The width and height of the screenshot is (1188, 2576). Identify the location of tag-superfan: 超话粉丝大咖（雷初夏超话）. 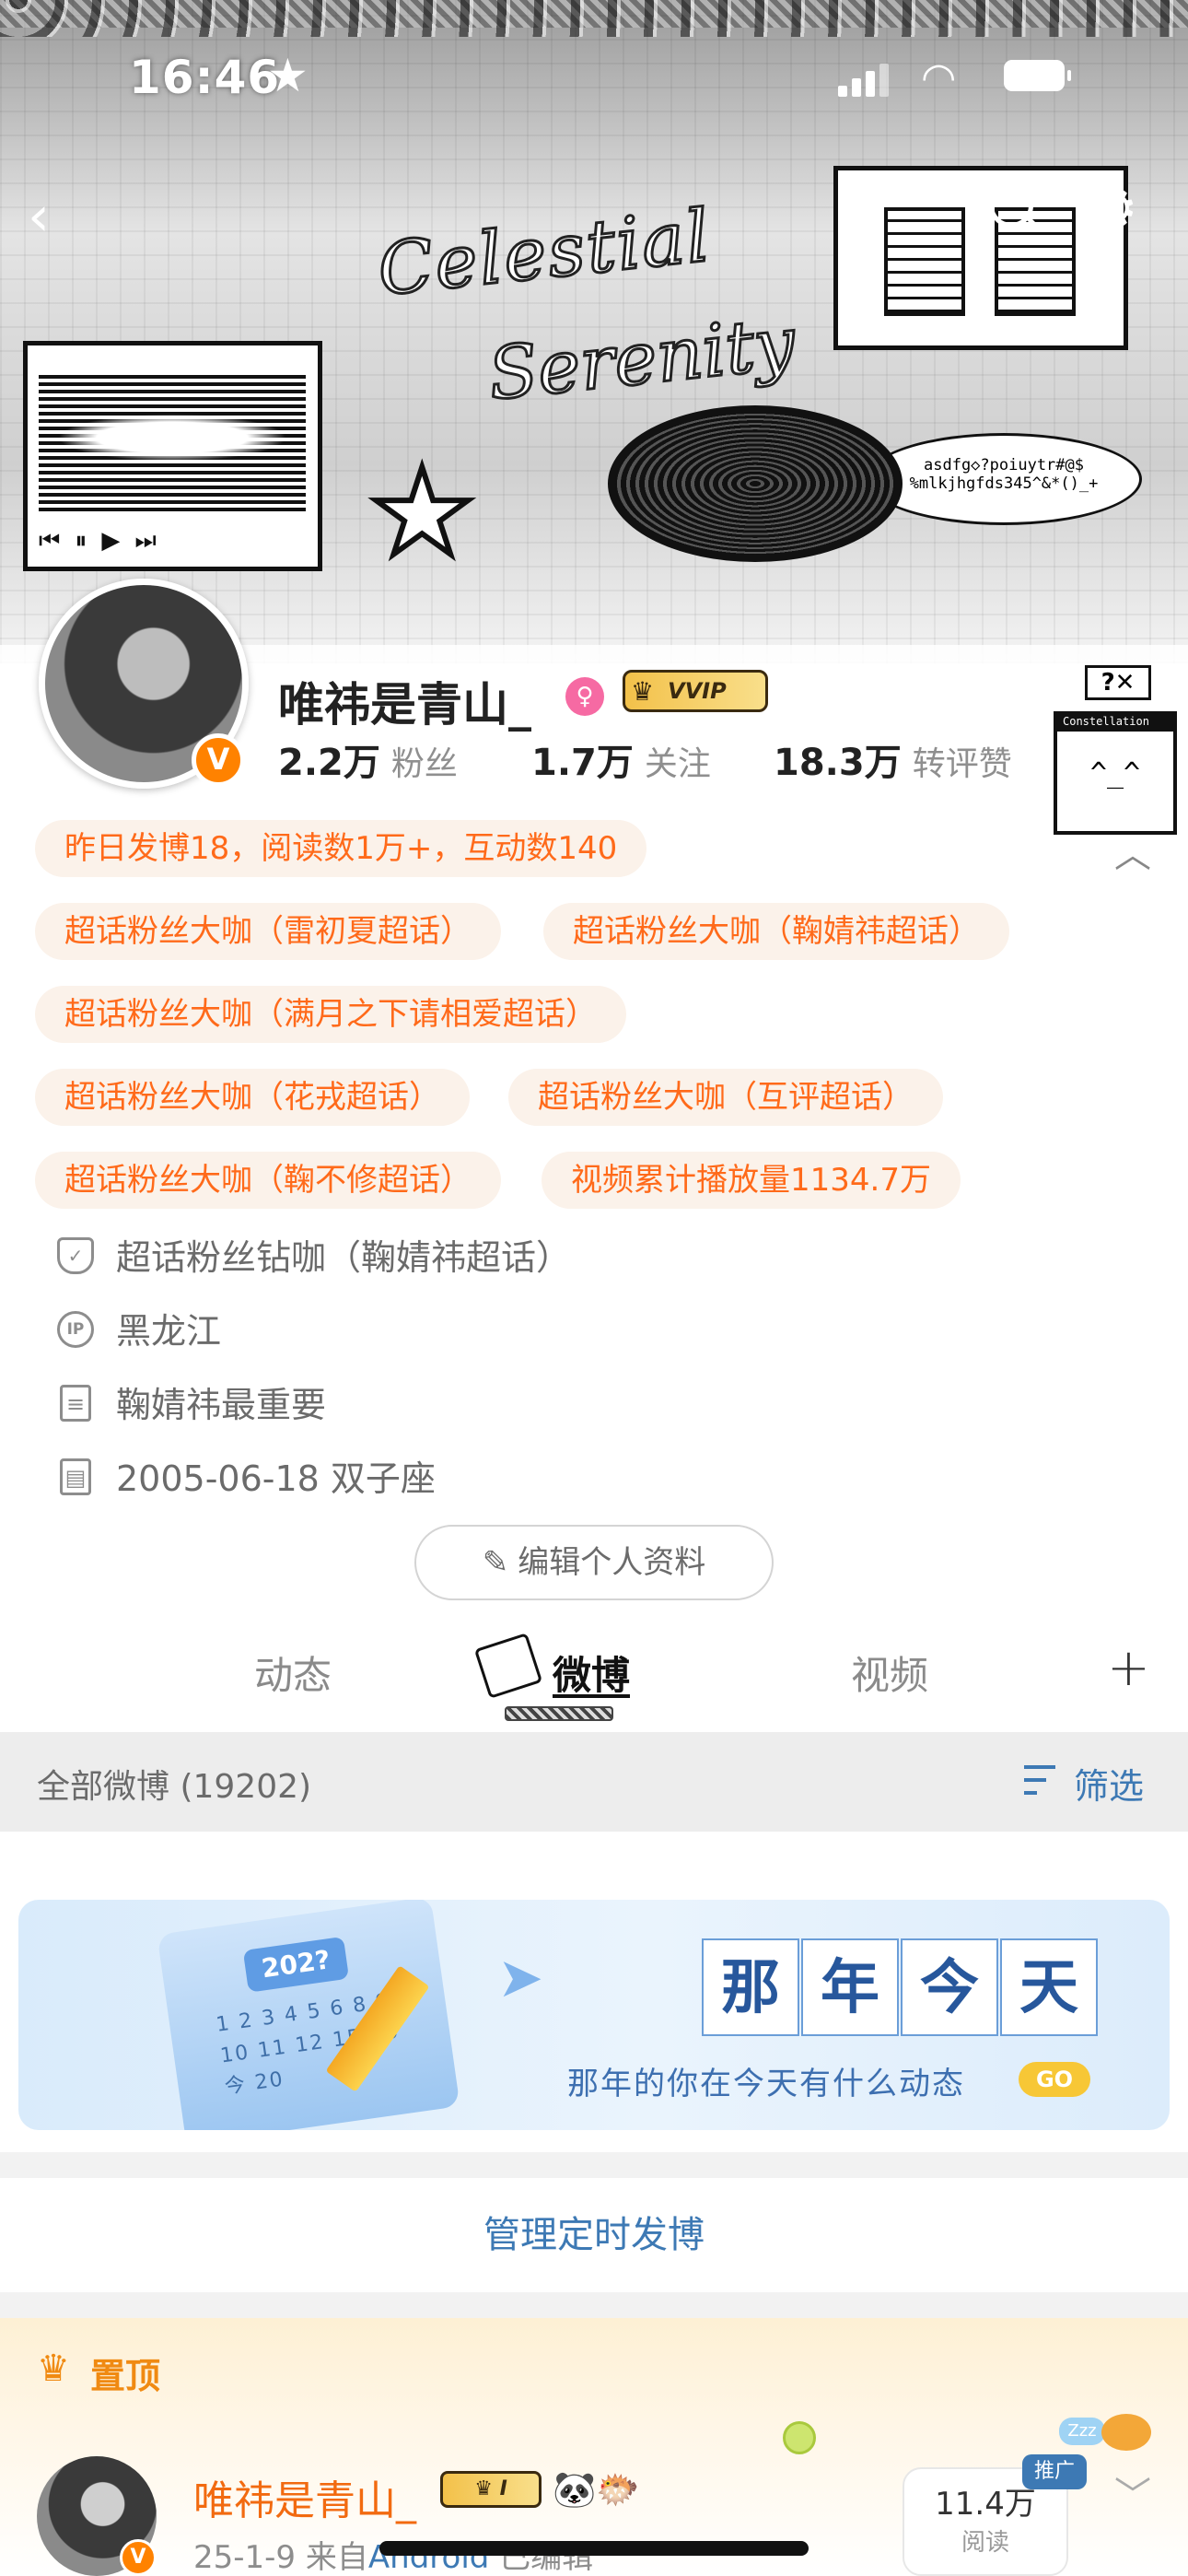
(268, 931).